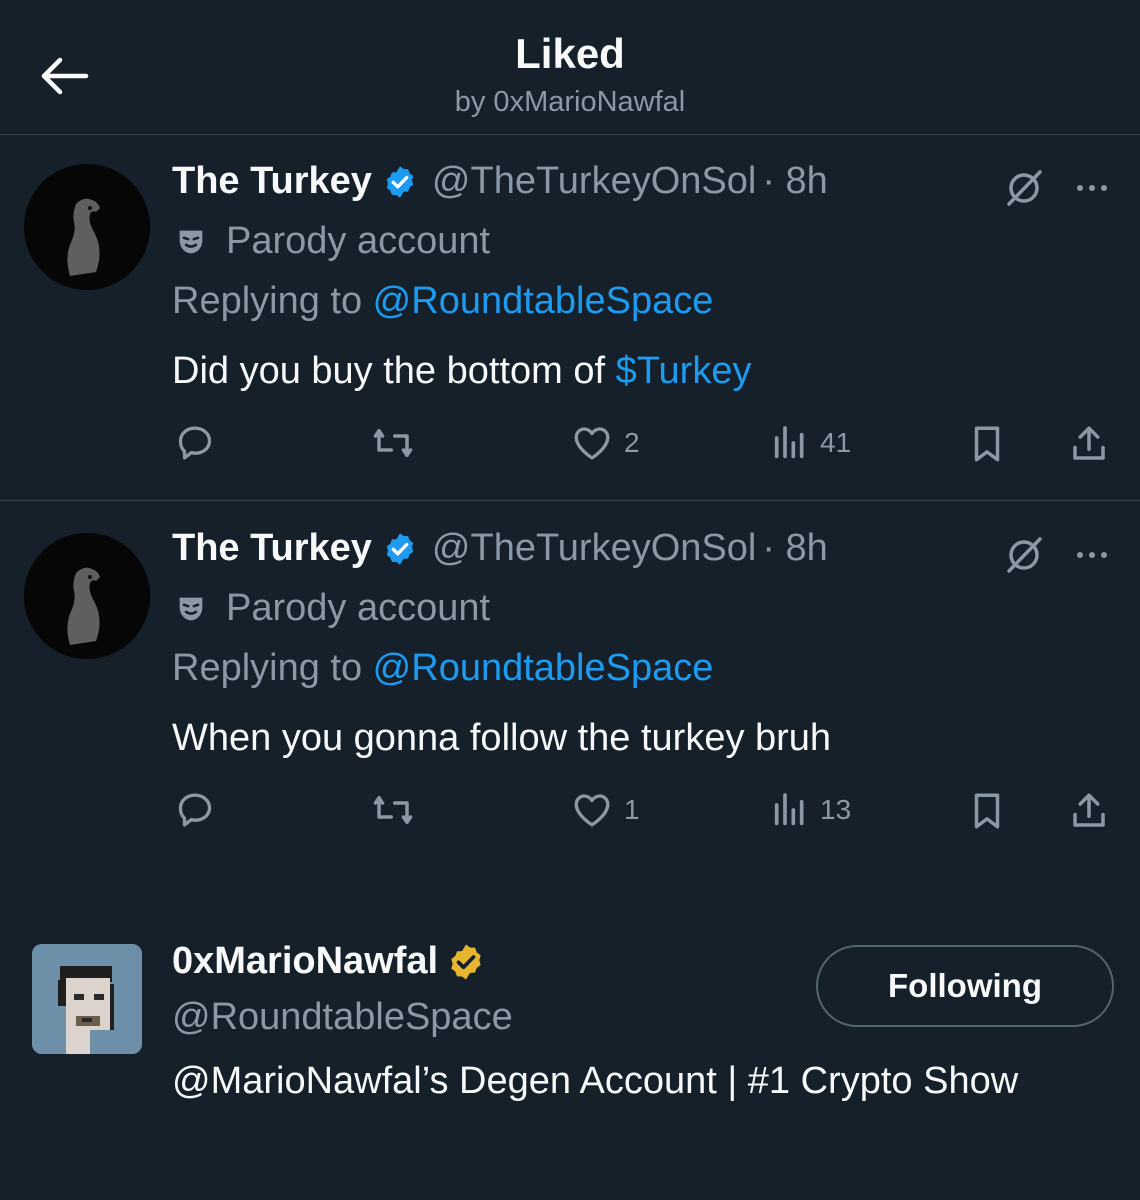 The width and height of the screenshot is (1140, 1200). Describe the element at coordinates (836, 442) in the screenshot. I see `view-count: 41` at that location.